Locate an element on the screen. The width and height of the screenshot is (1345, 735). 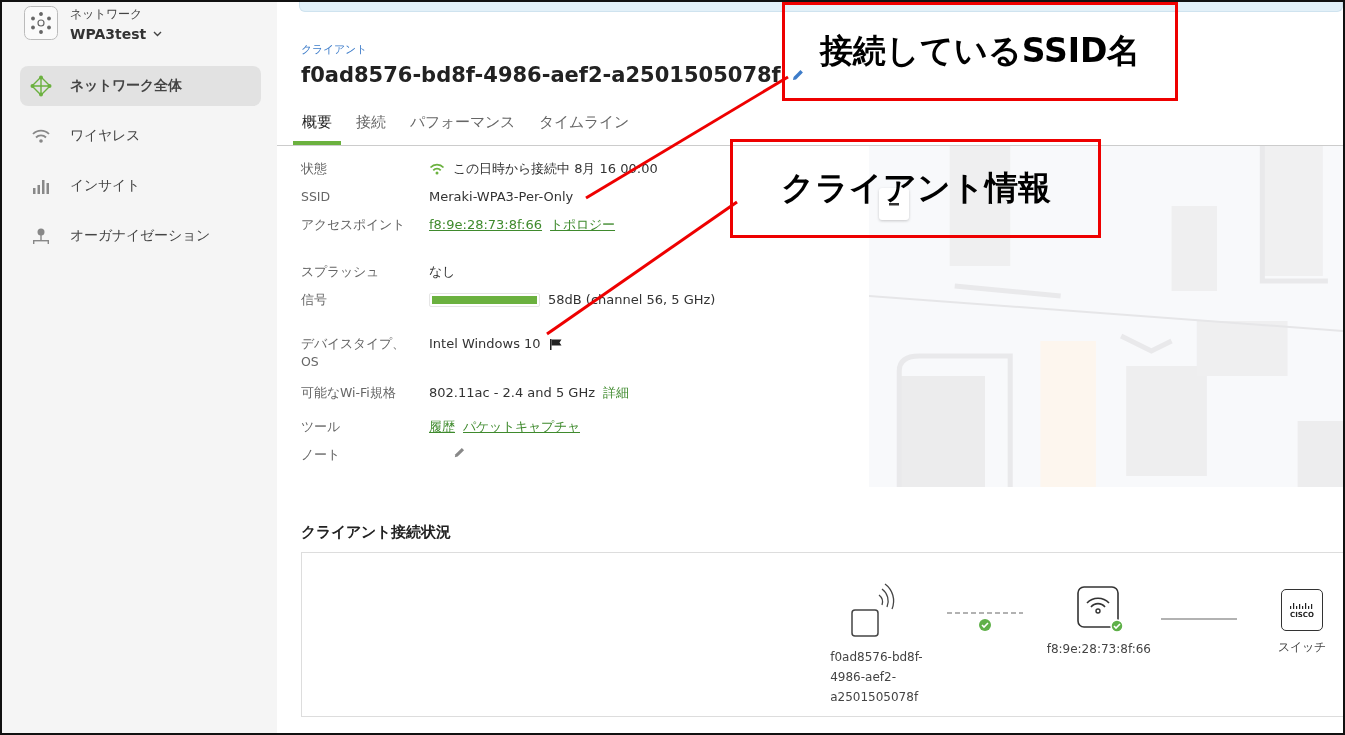
link: 履歴 is located at coordinates (442, 427).